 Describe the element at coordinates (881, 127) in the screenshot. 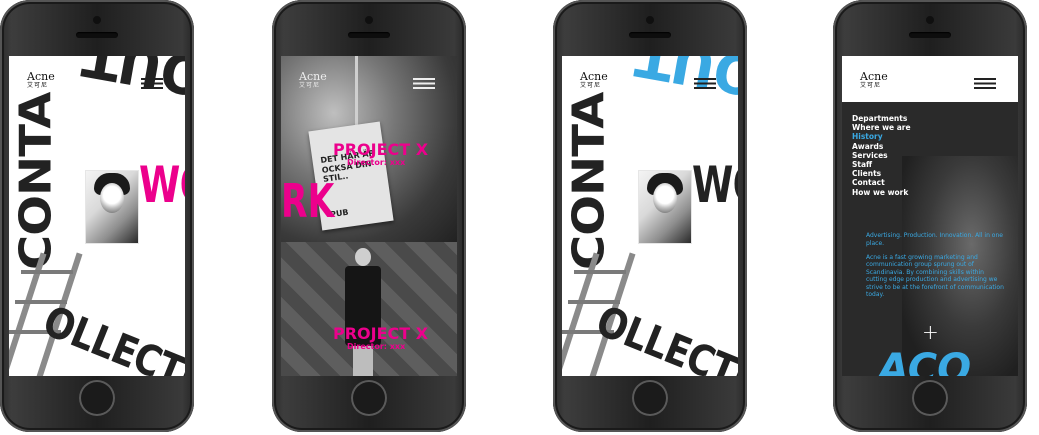

I see `menu-item-where-we-are: Where we are` at that location.